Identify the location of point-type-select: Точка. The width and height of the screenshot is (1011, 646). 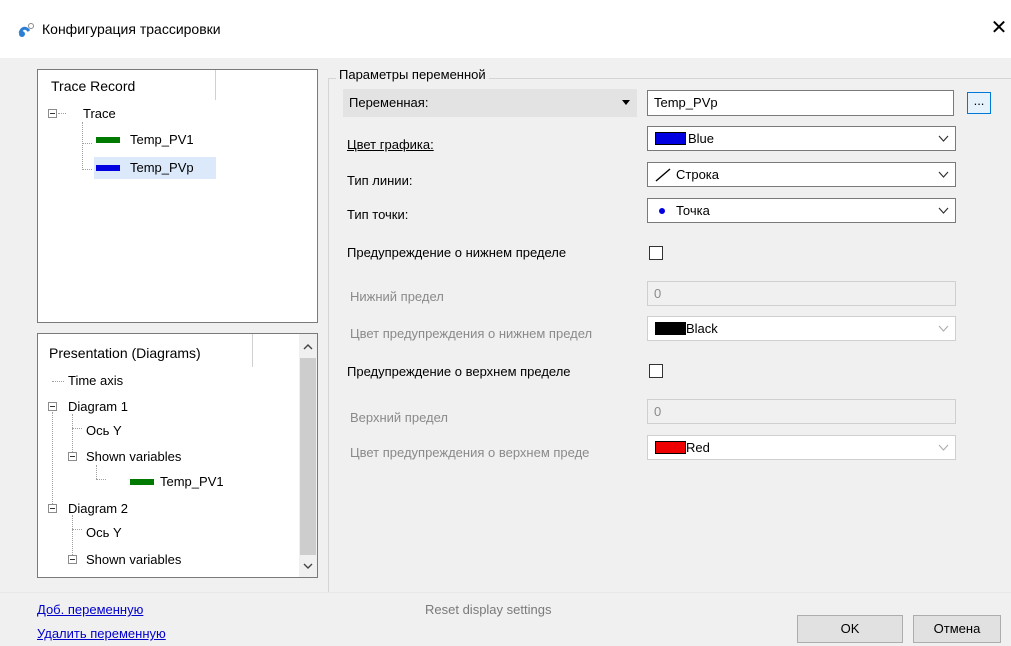
(801, 210).